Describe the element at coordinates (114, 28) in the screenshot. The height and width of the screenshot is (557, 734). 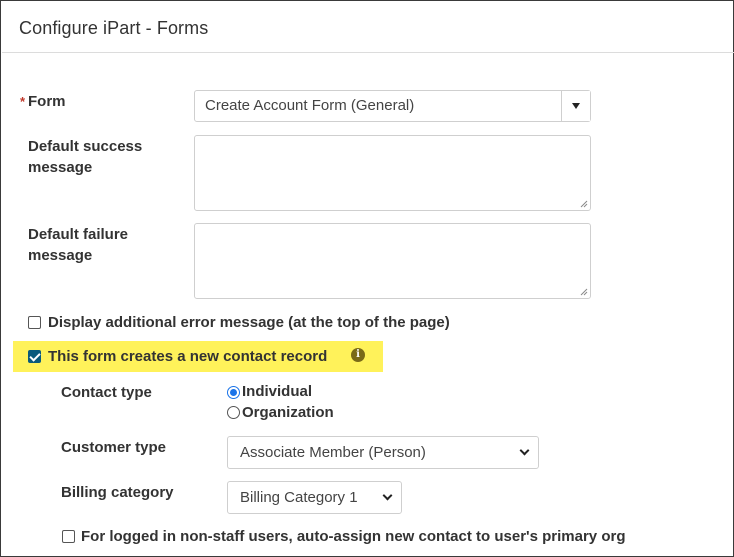
I see `dialog-title: Configure iPart - Forms` at that location.